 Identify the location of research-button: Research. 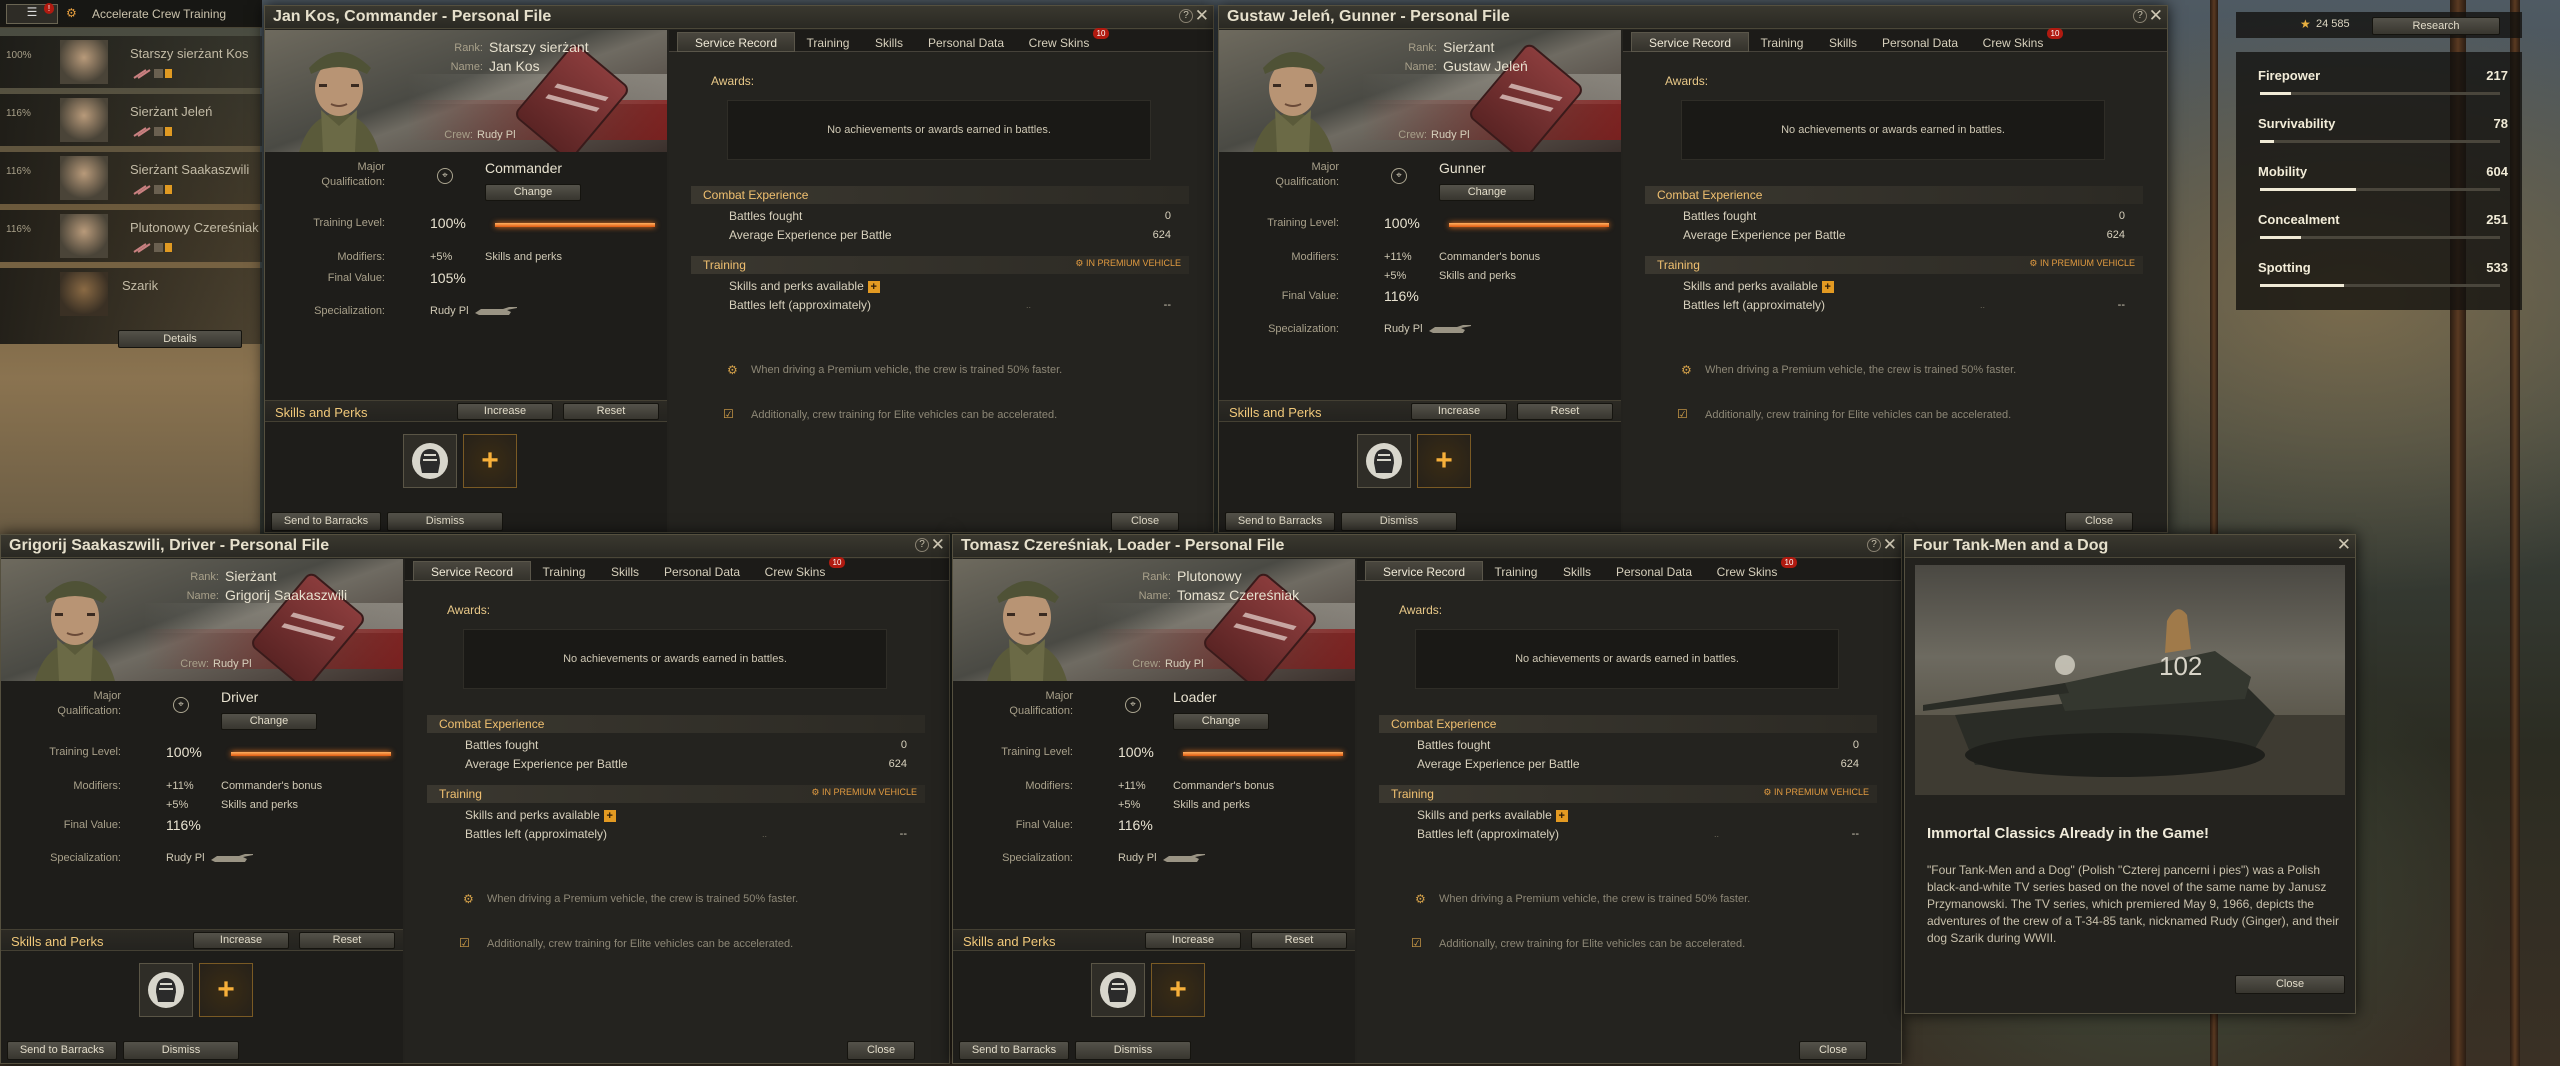
(2436, 26).